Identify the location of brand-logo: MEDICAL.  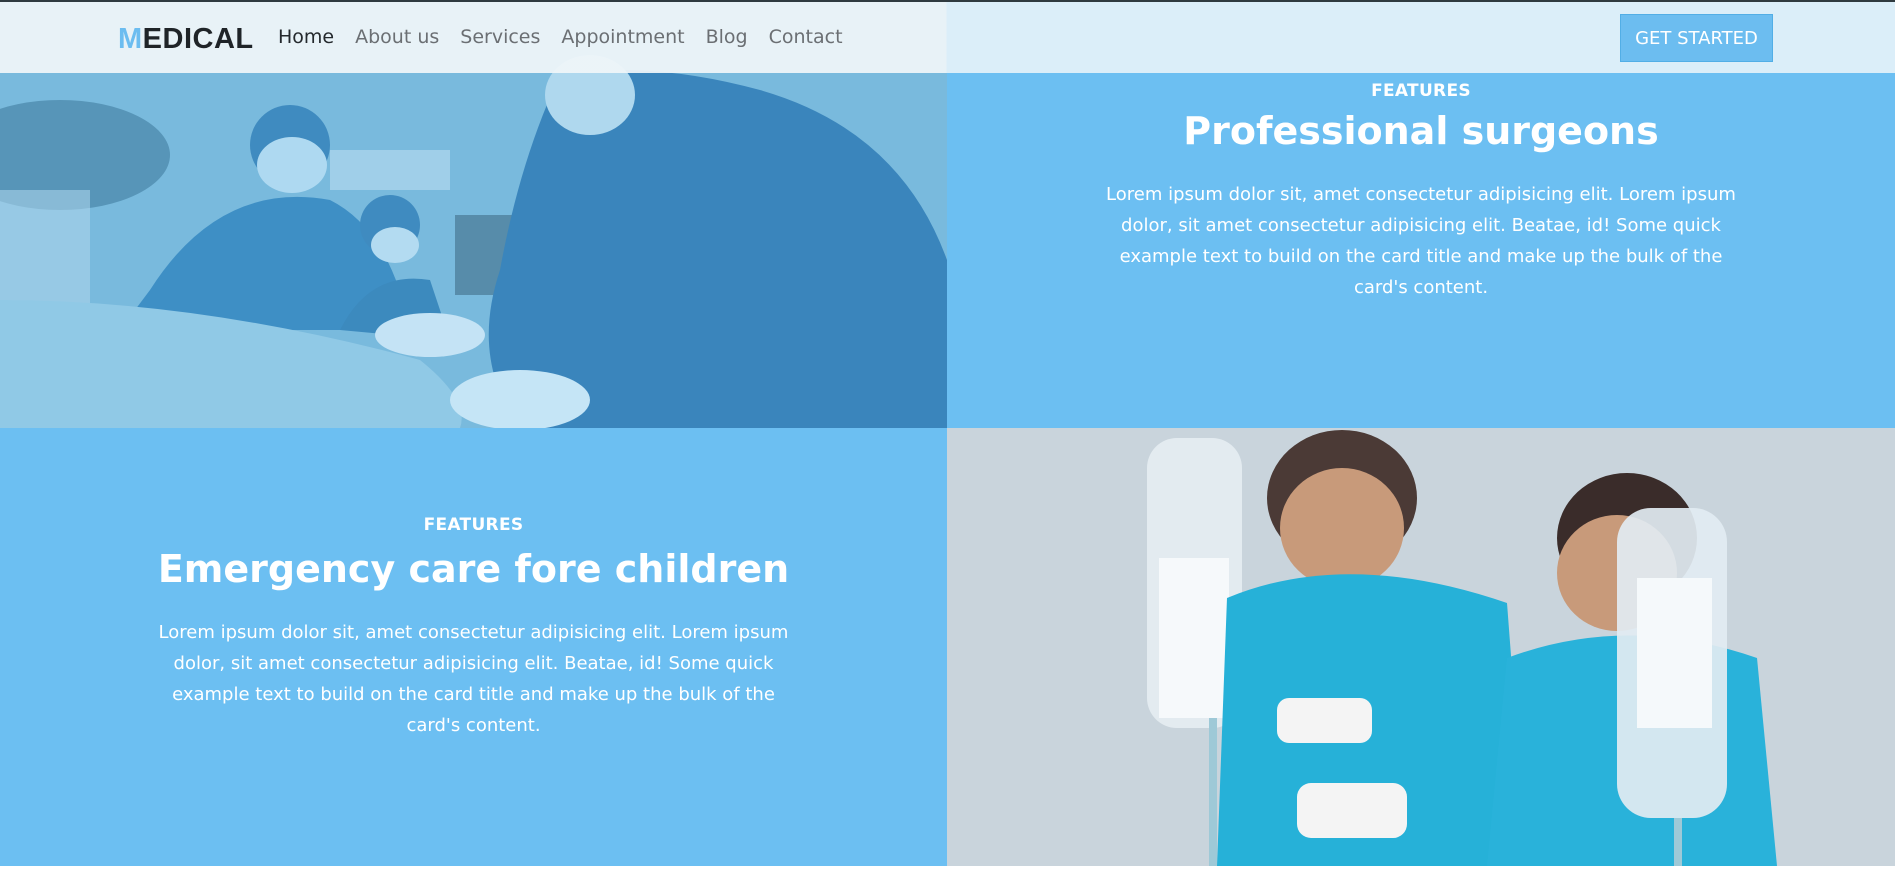
(186, 39).